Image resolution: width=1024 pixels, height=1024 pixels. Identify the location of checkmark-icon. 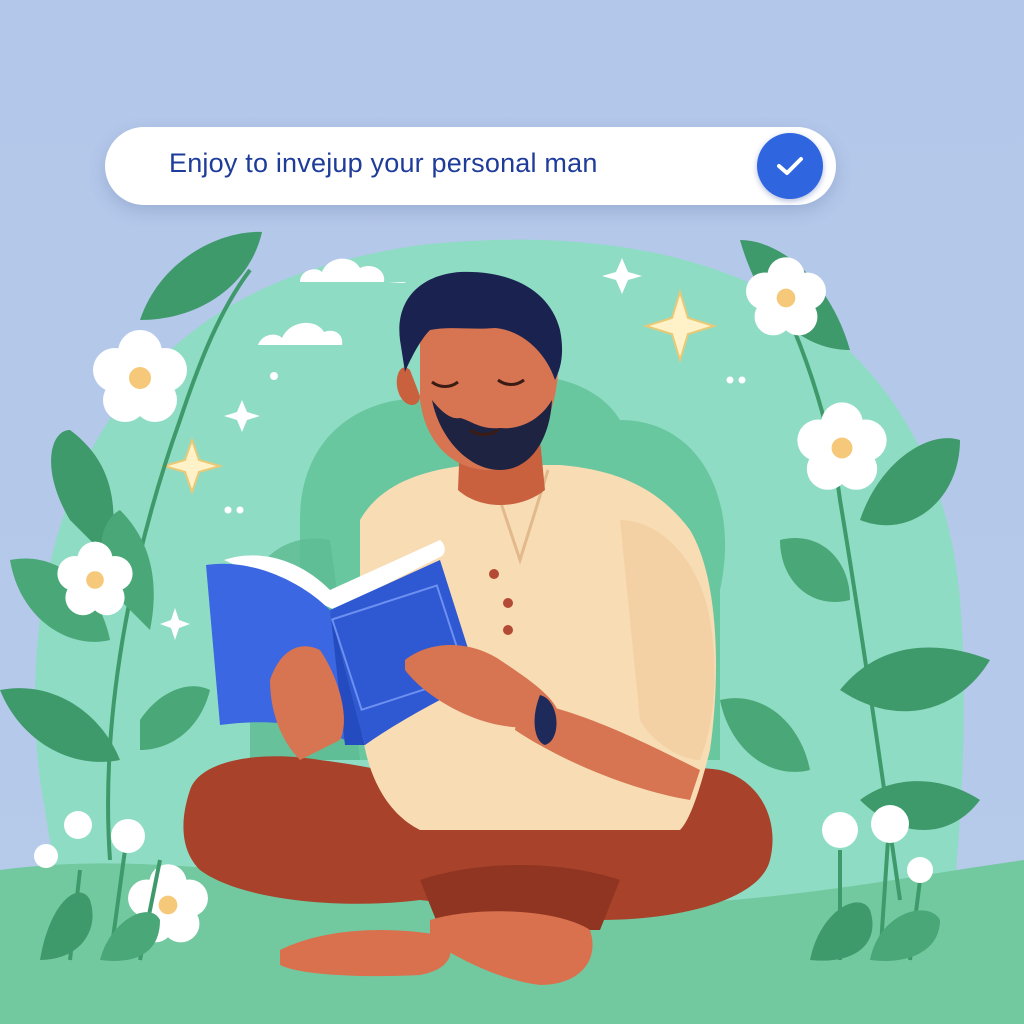
(790, 166).